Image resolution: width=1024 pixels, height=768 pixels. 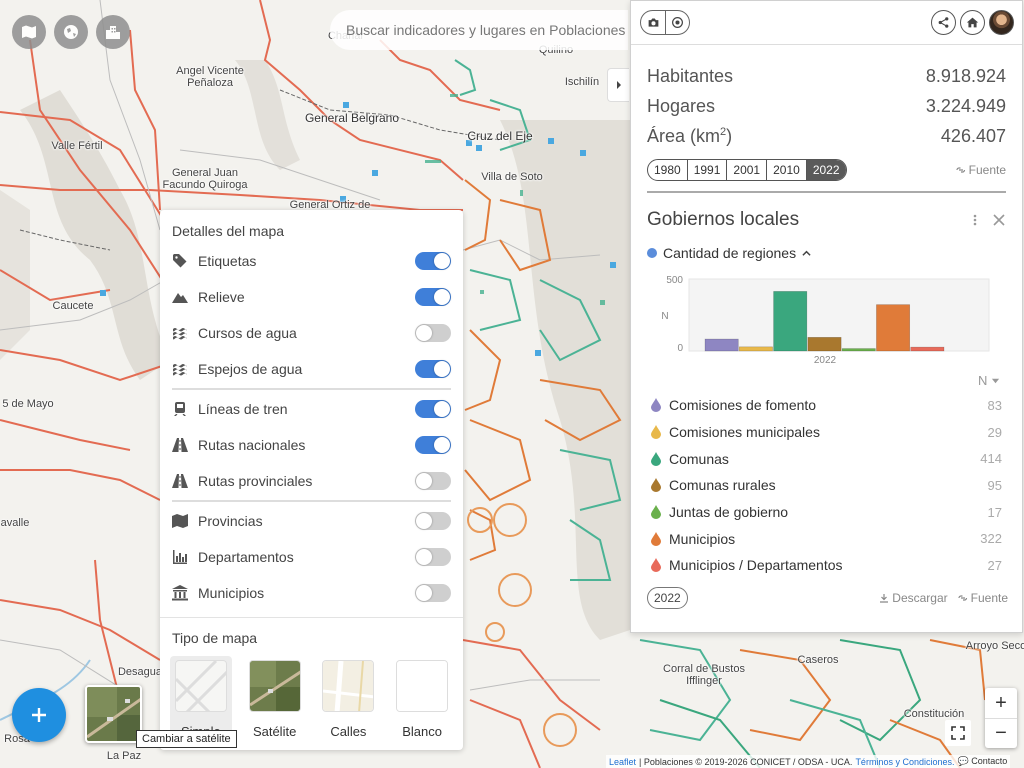 What do you see at coordinates (1001, 733) in the screenshot?
I see `zoom-out-button: −` at bounding box center [1001, 733].